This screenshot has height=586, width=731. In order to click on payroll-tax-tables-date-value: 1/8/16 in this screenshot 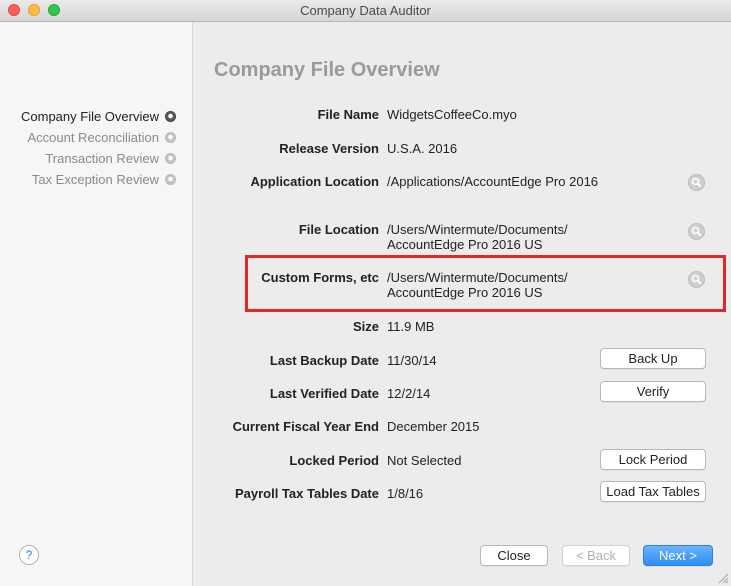, I will do `click(405, 493)`.